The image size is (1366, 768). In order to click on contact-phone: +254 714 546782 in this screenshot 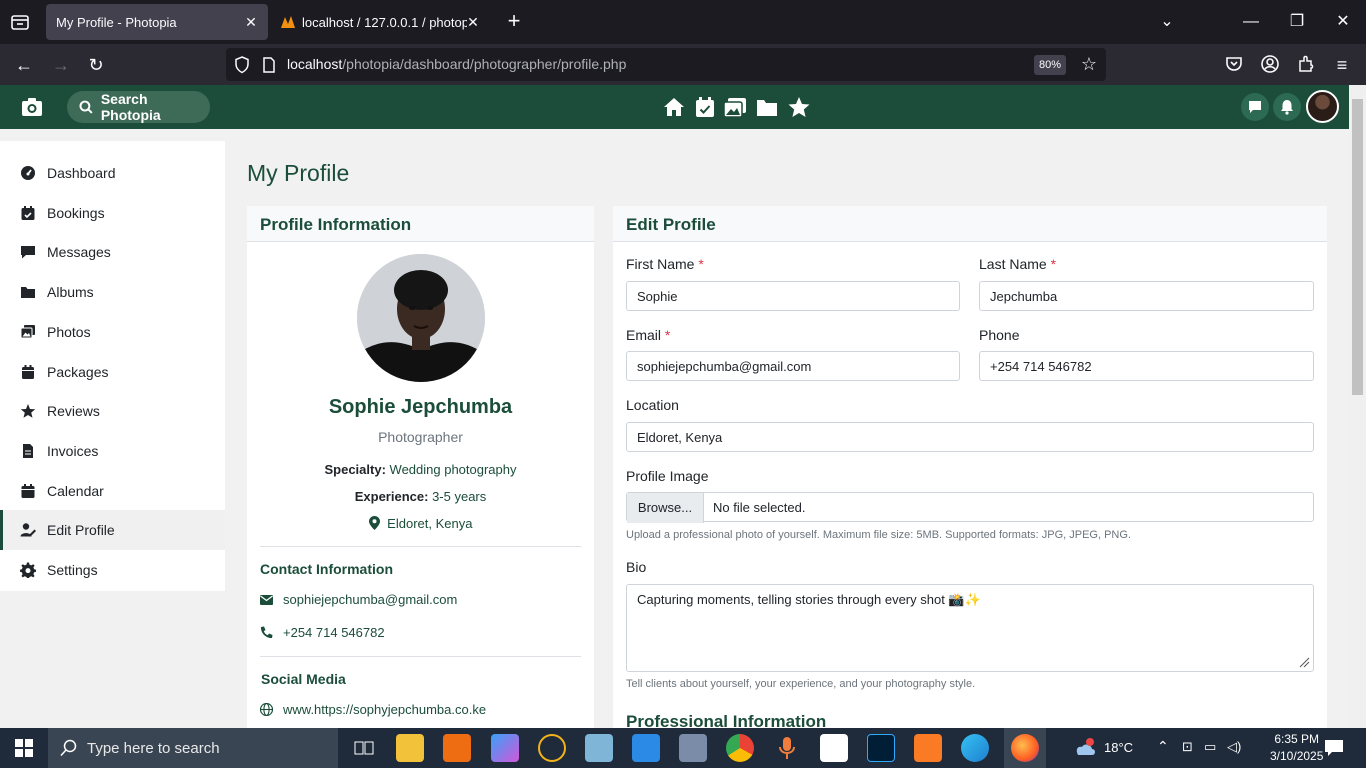, I will do `click(334, 632)`.